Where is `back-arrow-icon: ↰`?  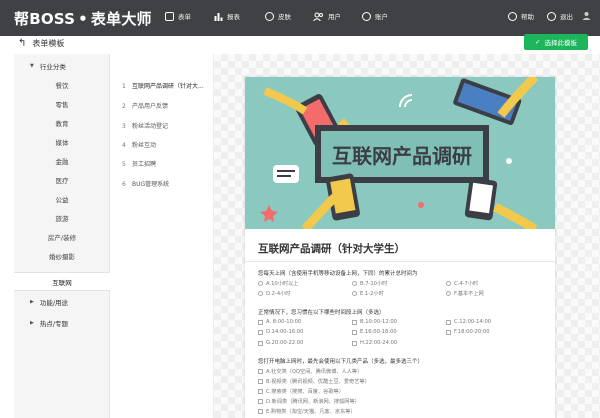
back-arrow-icon: ↰ is located at coordinates (22, 43).